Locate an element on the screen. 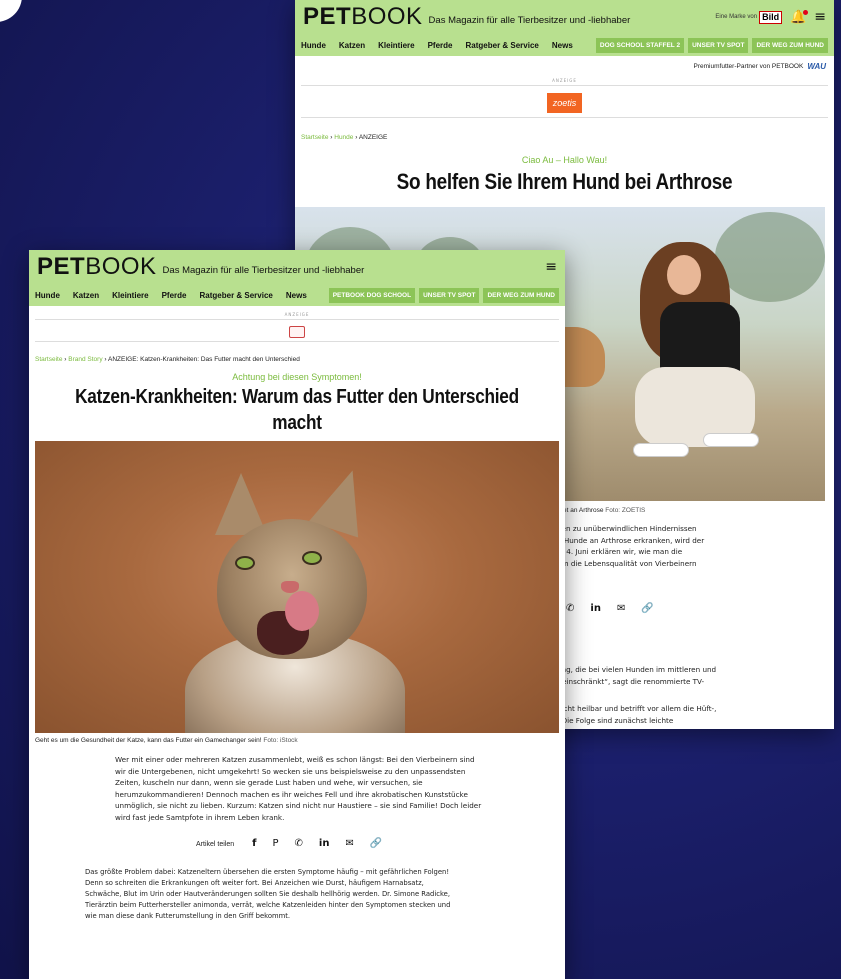 The height and width of the screenshot is (979, 841). article-kicker: Ciao Au – Hallo Wau! is located at coordinates (564, 160).